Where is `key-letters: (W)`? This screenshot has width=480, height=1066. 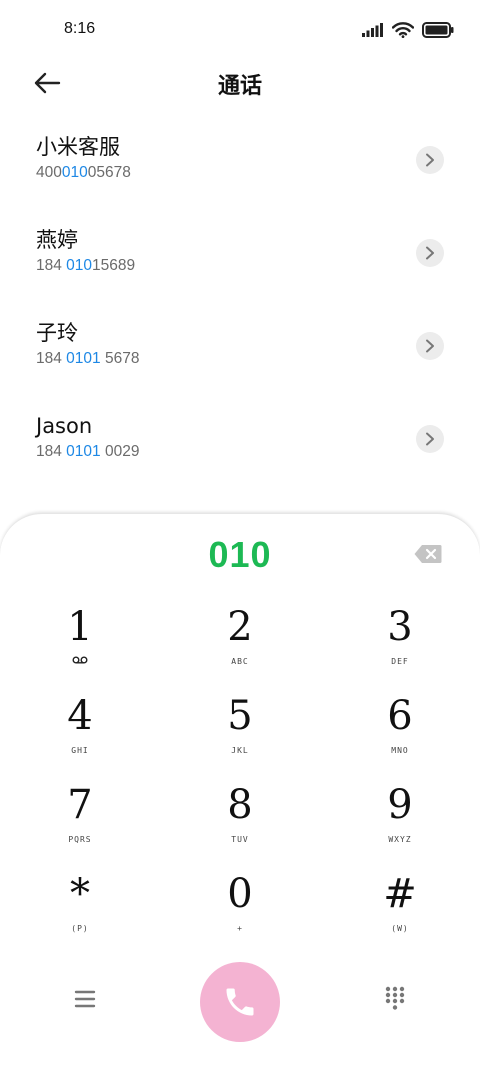 key-letters: (W) is located at coordinates (400, 928).